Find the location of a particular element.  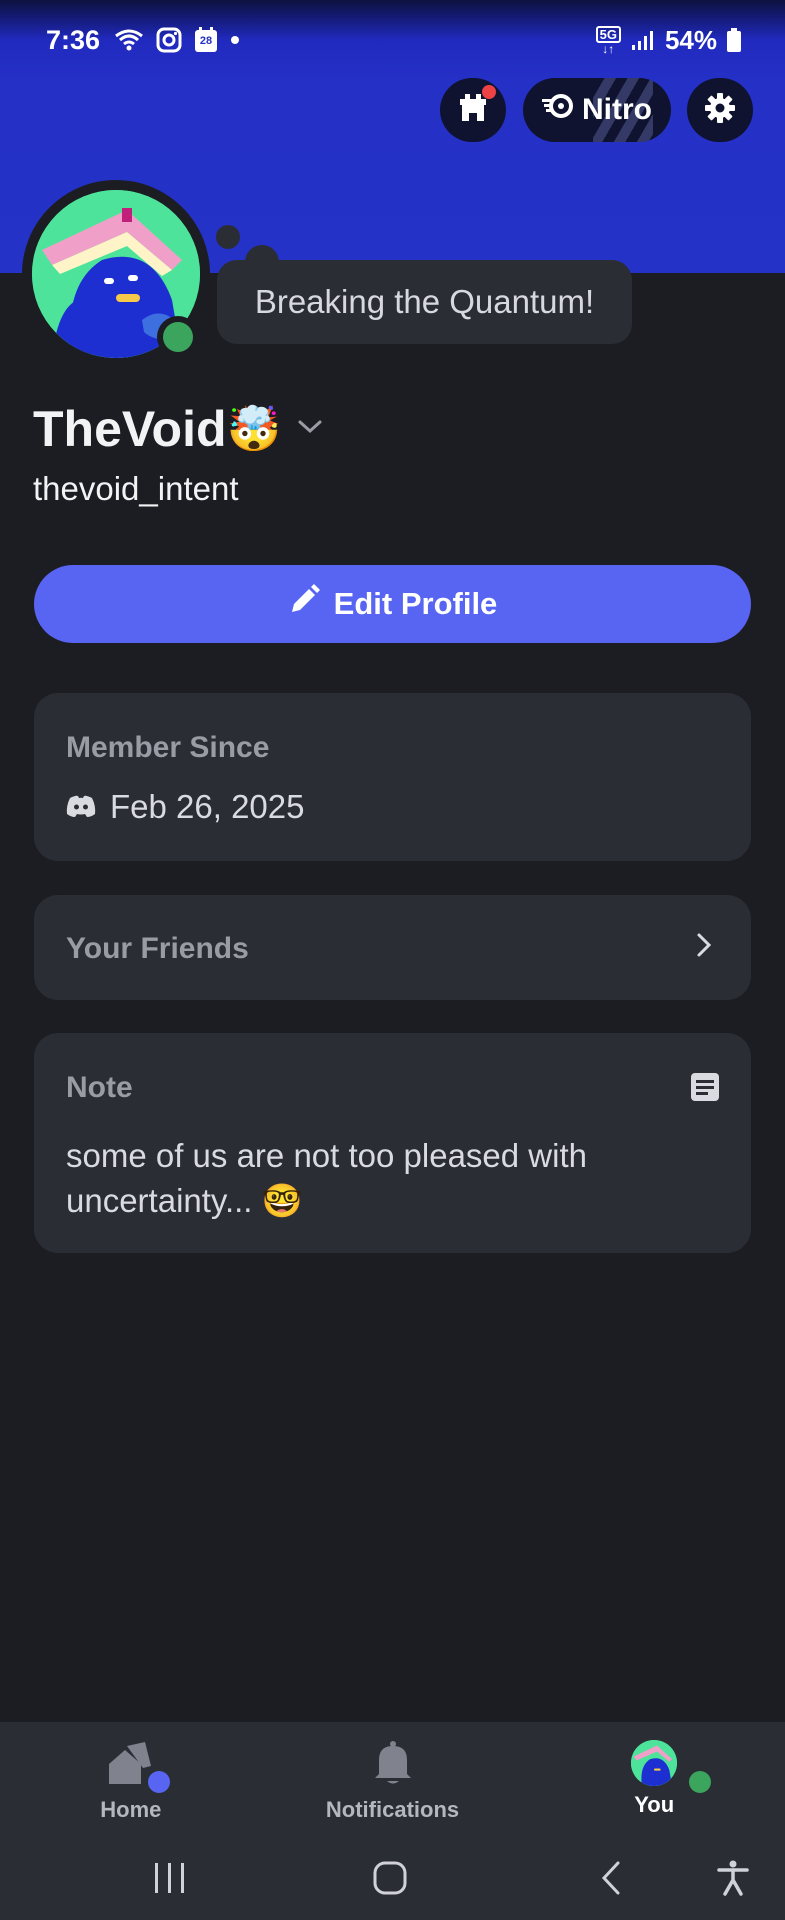

display-name: TheVoid is located at coordinates (130, 429).